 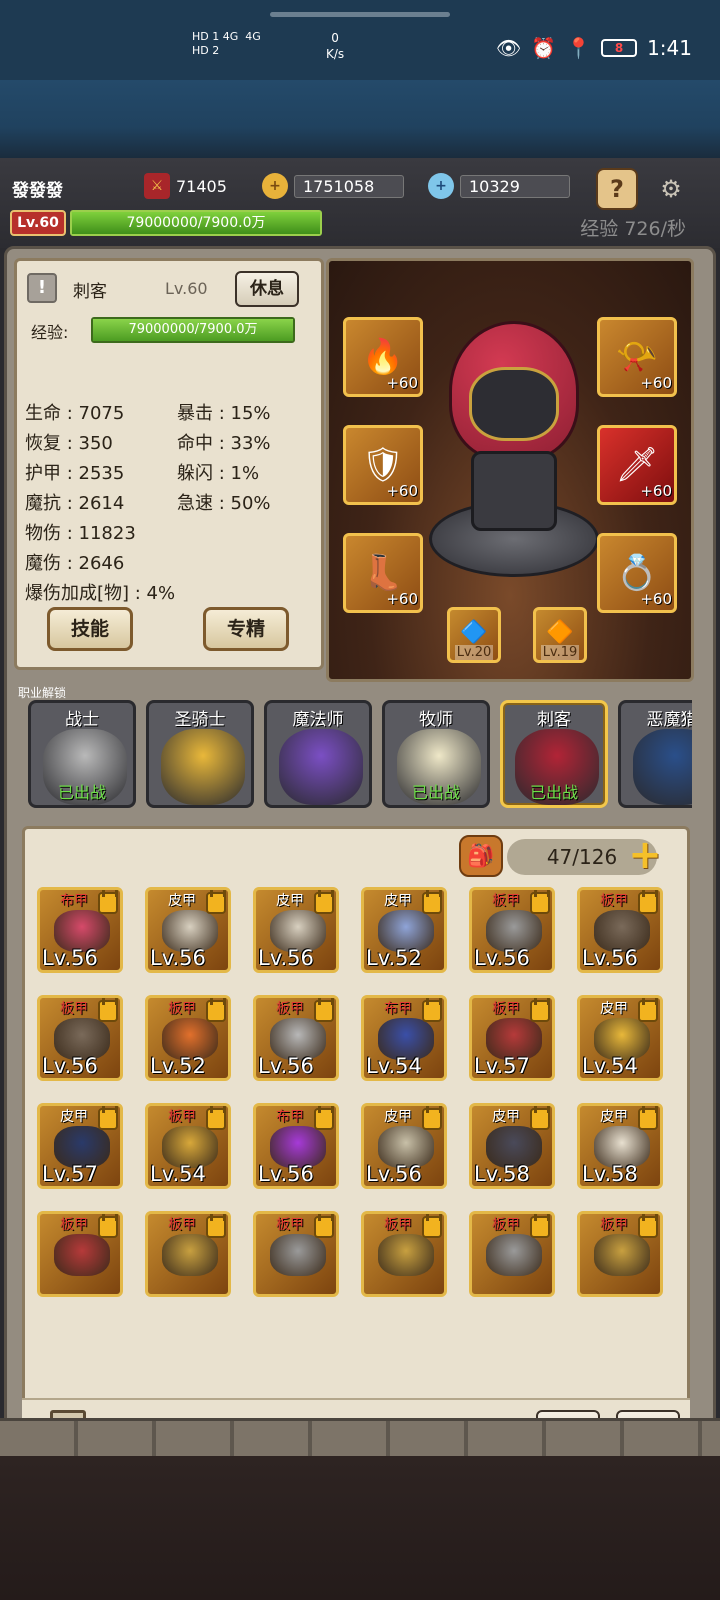 I want to click on gear-icon: ⚙, so click(x=671, y=189).